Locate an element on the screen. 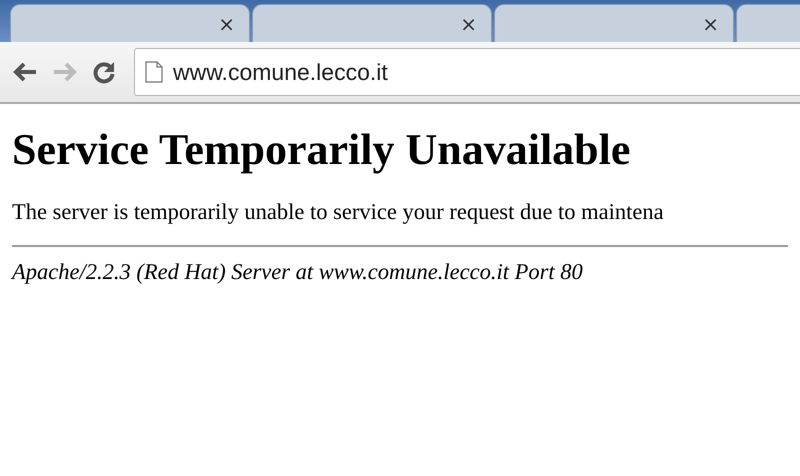 This screenshot has width=800, height=476. page-heading: Service Temporarily Unavailable is located at coordinates (322, 149).